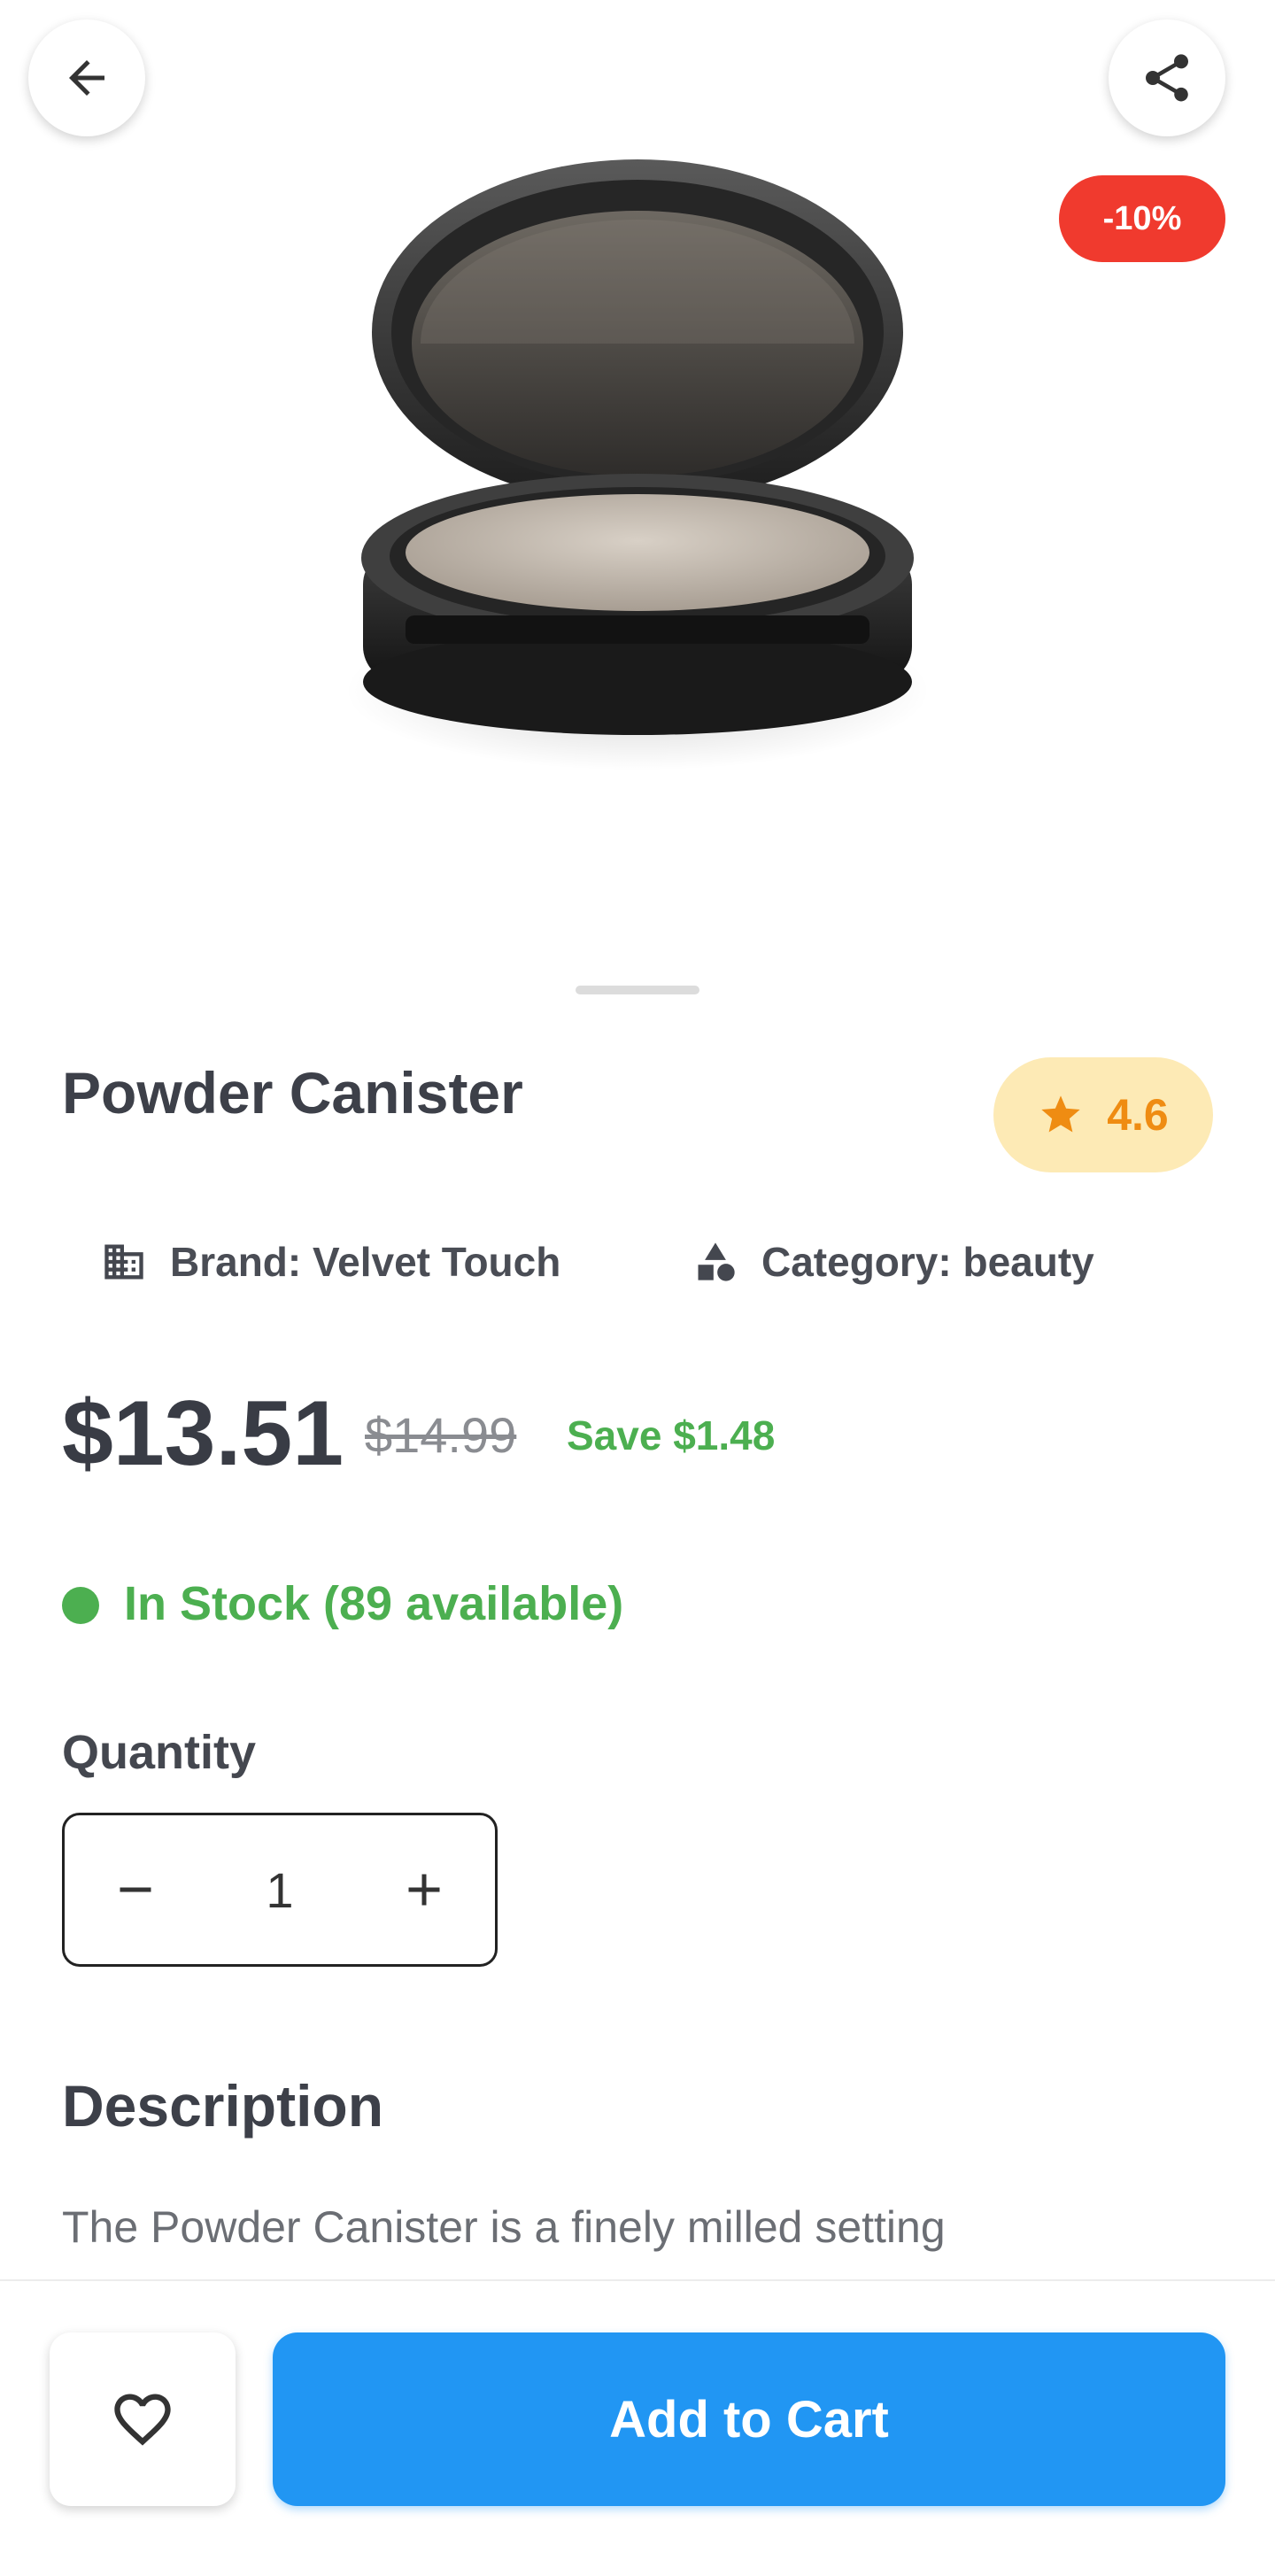  What do you see at coordinates (223, 2106) in the screenshot?
I see `description-title: Description` at bounding box center [223, 2106].